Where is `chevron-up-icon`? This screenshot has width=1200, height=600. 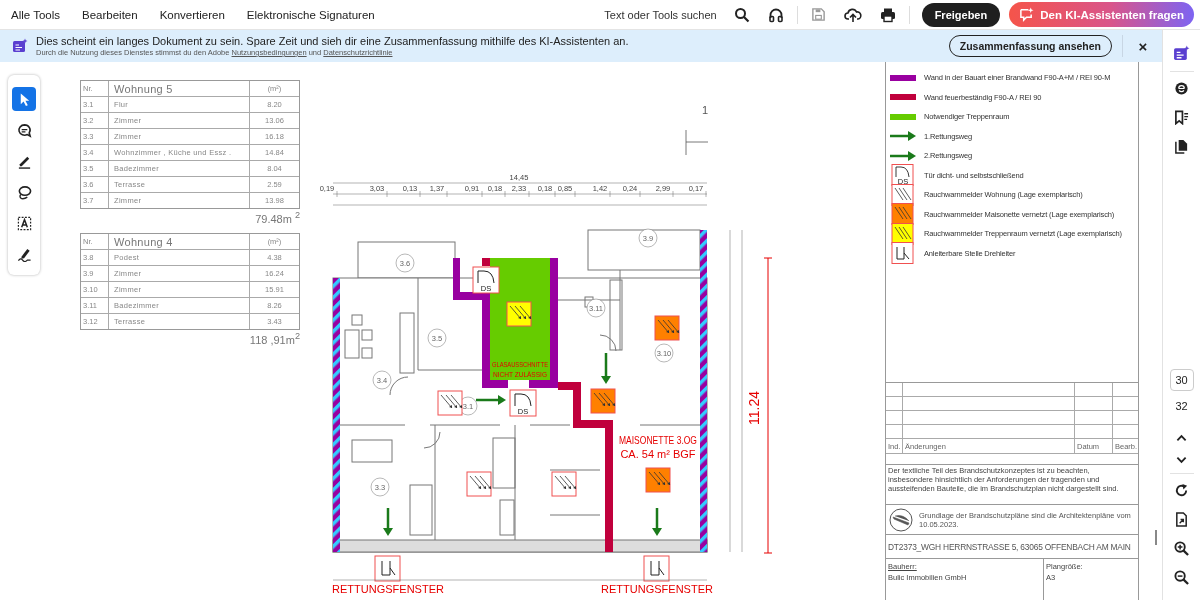
chevron-up-icon is located at coordinates (1181, 438).